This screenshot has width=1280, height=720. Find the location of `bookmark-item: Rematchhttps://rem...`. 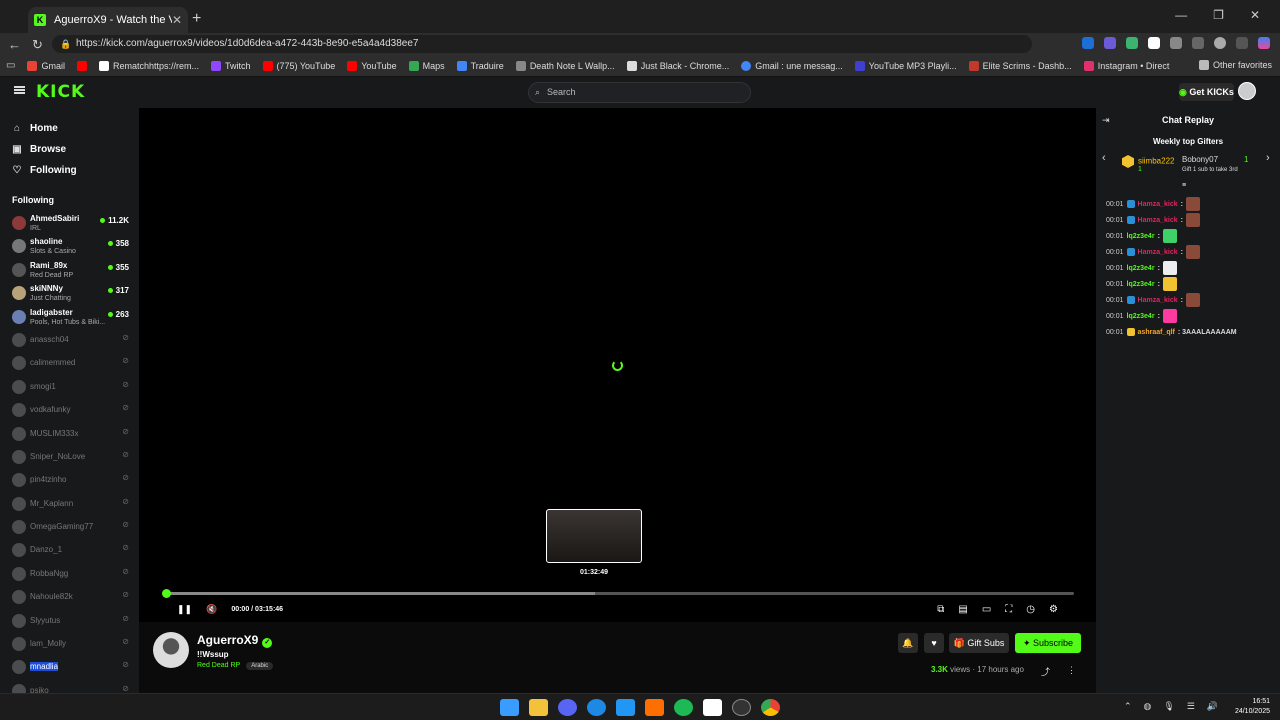

bookmark-item: Rematchhttps://rem... is located at coordinates (148, 65).